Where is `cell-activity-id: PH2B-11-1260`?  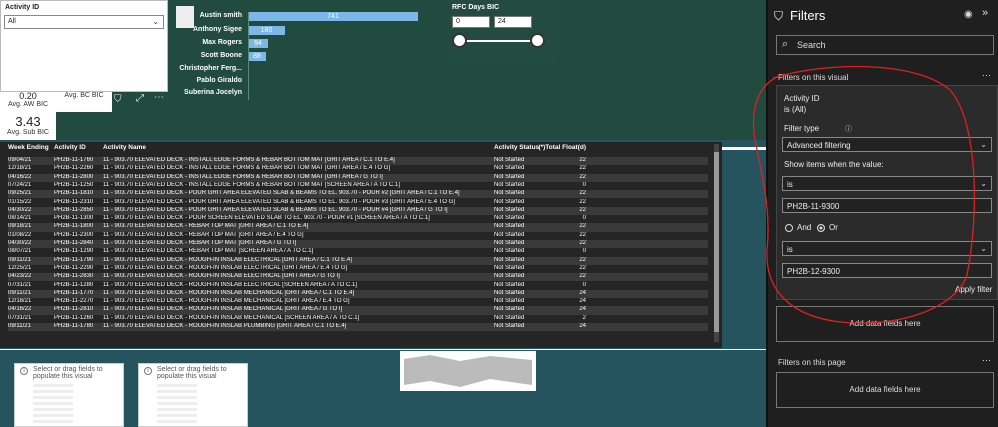
cell-activity-id: PH2B-11-1260 is located at coordinates (74, 317).